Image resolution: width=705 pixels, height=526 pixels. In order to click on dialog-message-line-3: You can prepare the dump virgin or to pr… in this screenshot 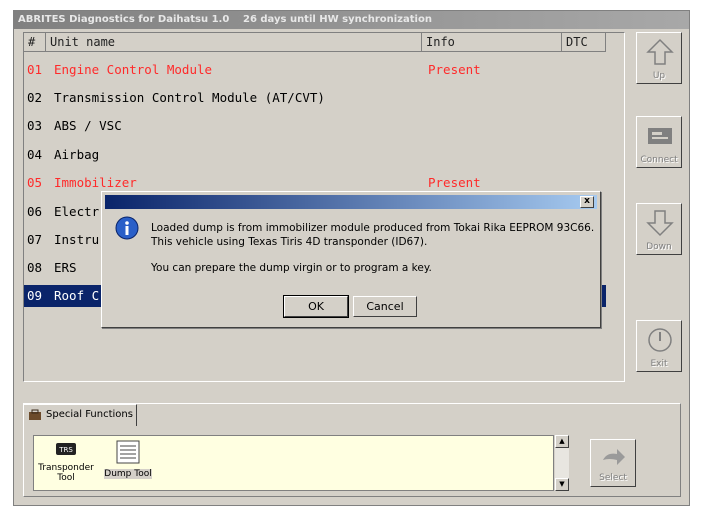, I will do `click(291, 268)`.